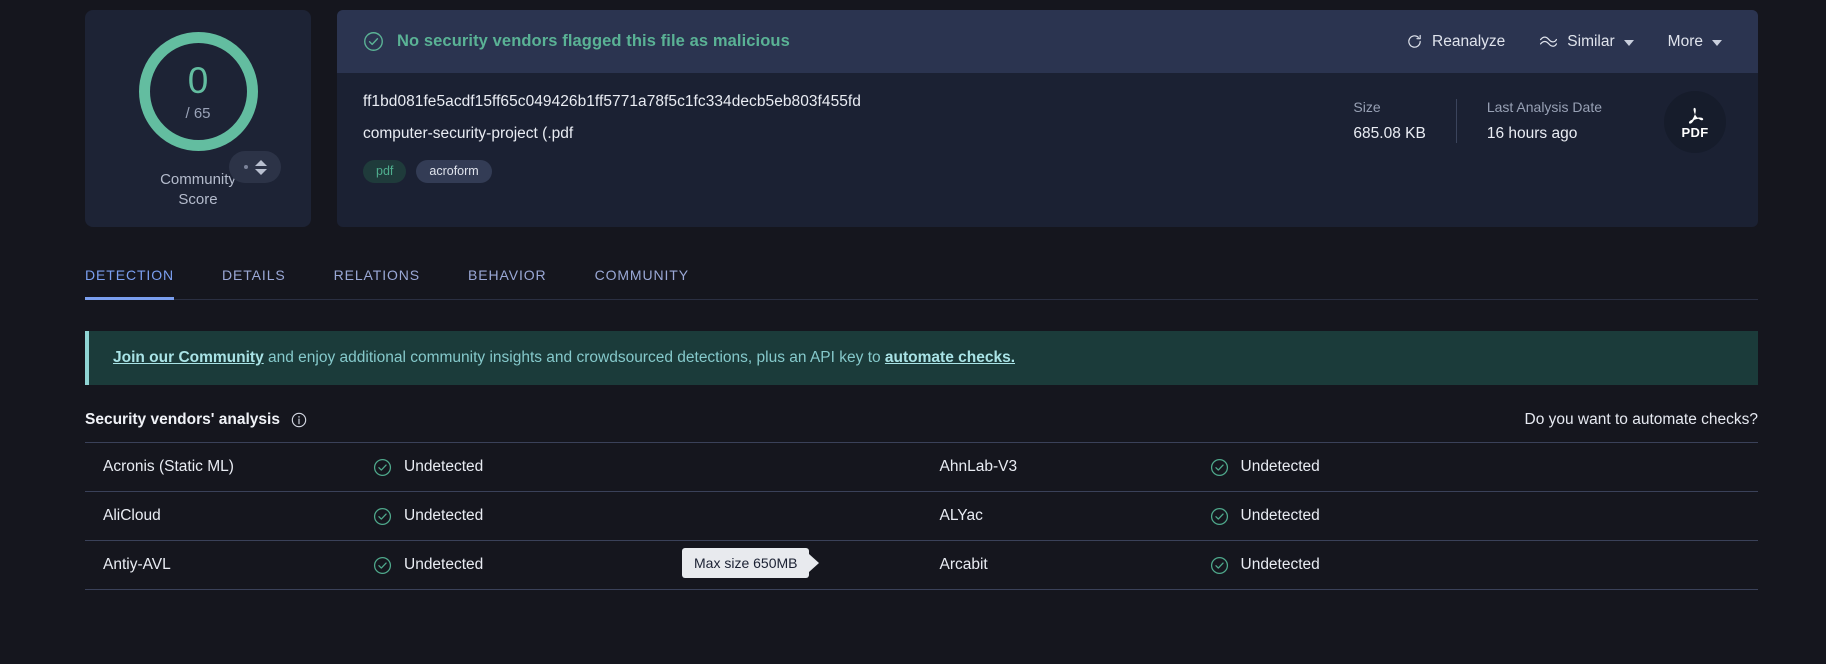 The image size is (1826, 664). I want to click on file-tags: pdf acroform, so click(845, 171).